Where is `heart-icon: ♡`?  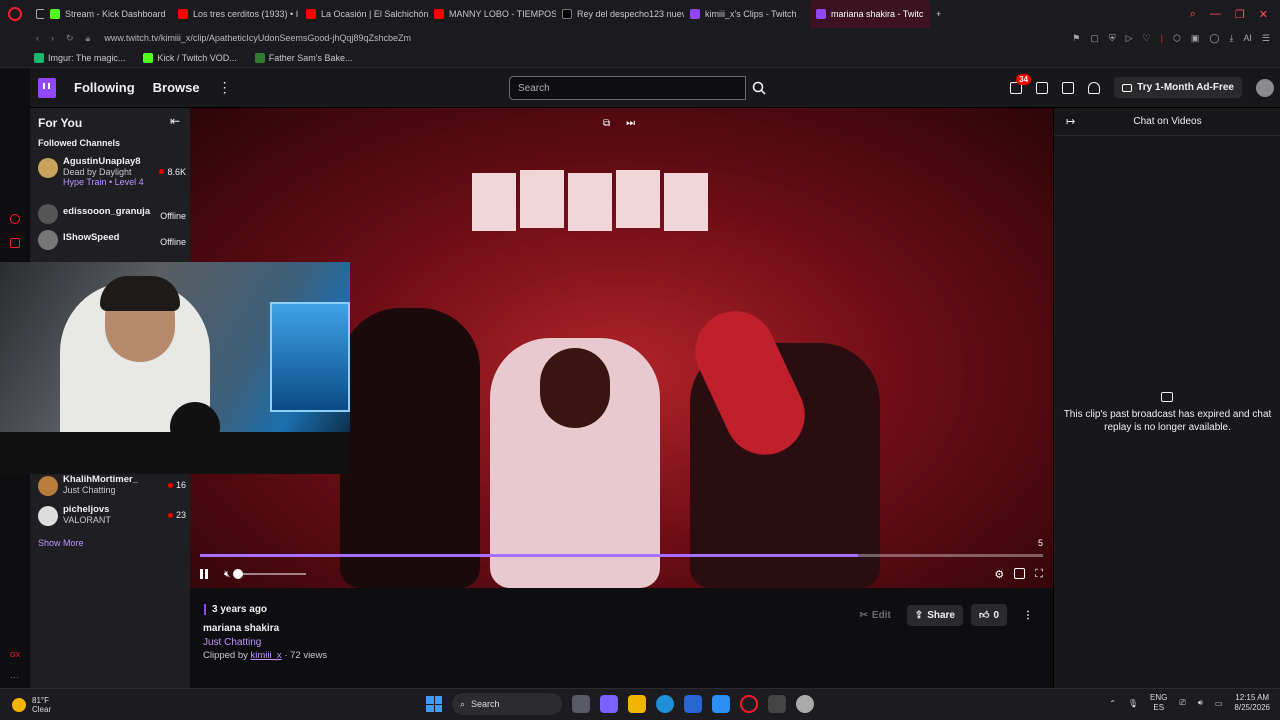 heart-icon: ♡ is located at coordinates (1147, 38).